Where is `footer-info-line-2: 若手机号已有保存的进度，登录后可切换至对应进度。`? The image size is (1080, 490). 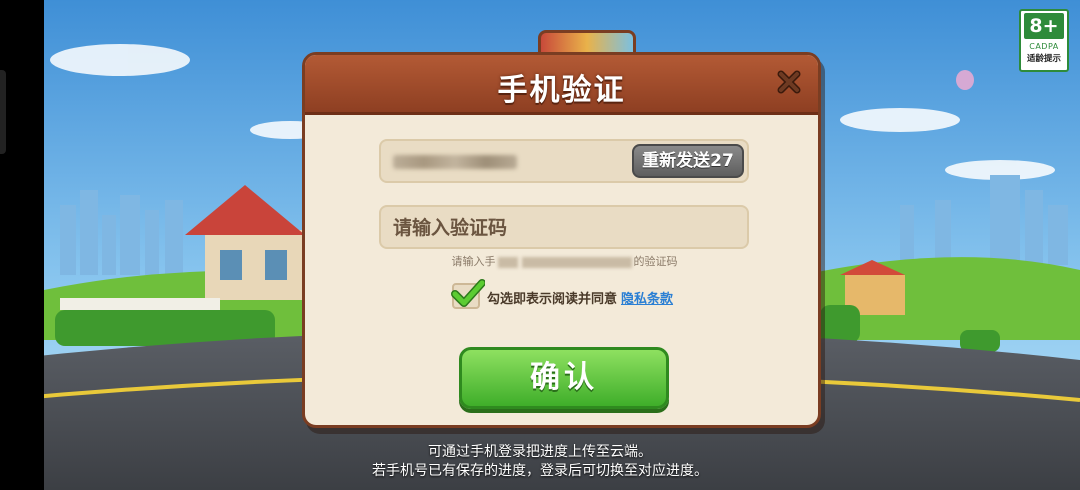 footer-info-line-2: 若手机号已有保存的进度，登录后可切换至对应进度。 is located at coordinates (540, 471).